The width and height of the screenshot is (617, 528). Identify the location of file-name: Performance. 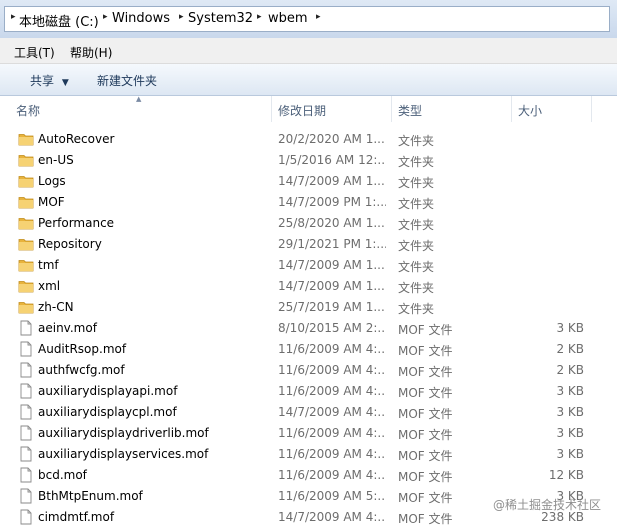
(76, 223).